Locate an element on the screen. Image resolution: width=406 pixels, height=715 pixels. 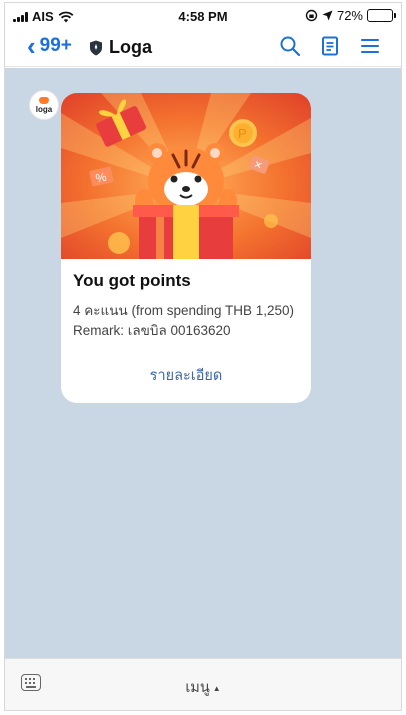
location-icon is located at coordinates (327, 15).